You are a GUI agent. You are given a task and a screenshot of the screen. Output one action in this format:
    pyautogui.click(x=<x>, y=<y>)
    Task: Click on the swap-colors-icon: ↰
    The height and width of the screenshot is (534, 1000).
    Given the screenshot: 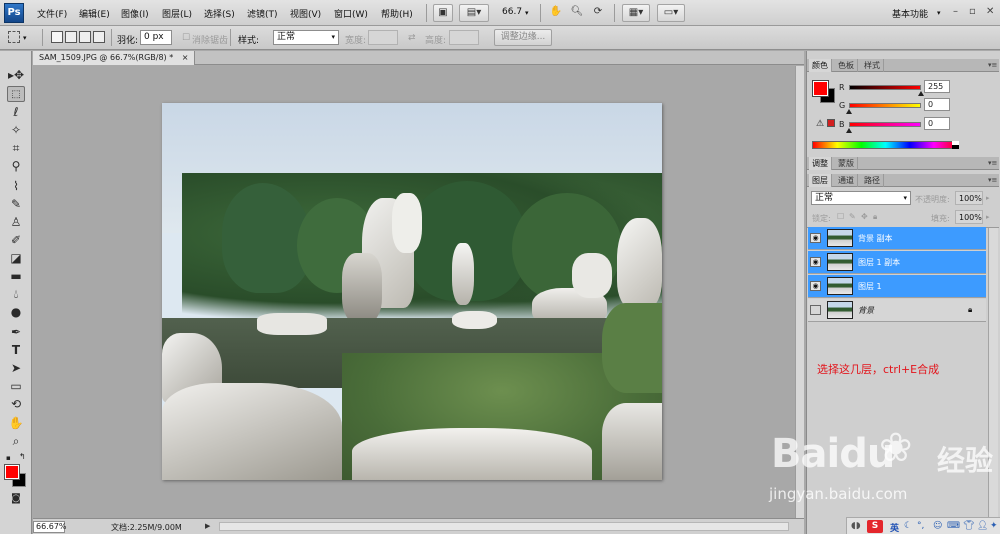 What is the action you would take?
    pyautogui.click(x=22, y=456)
    